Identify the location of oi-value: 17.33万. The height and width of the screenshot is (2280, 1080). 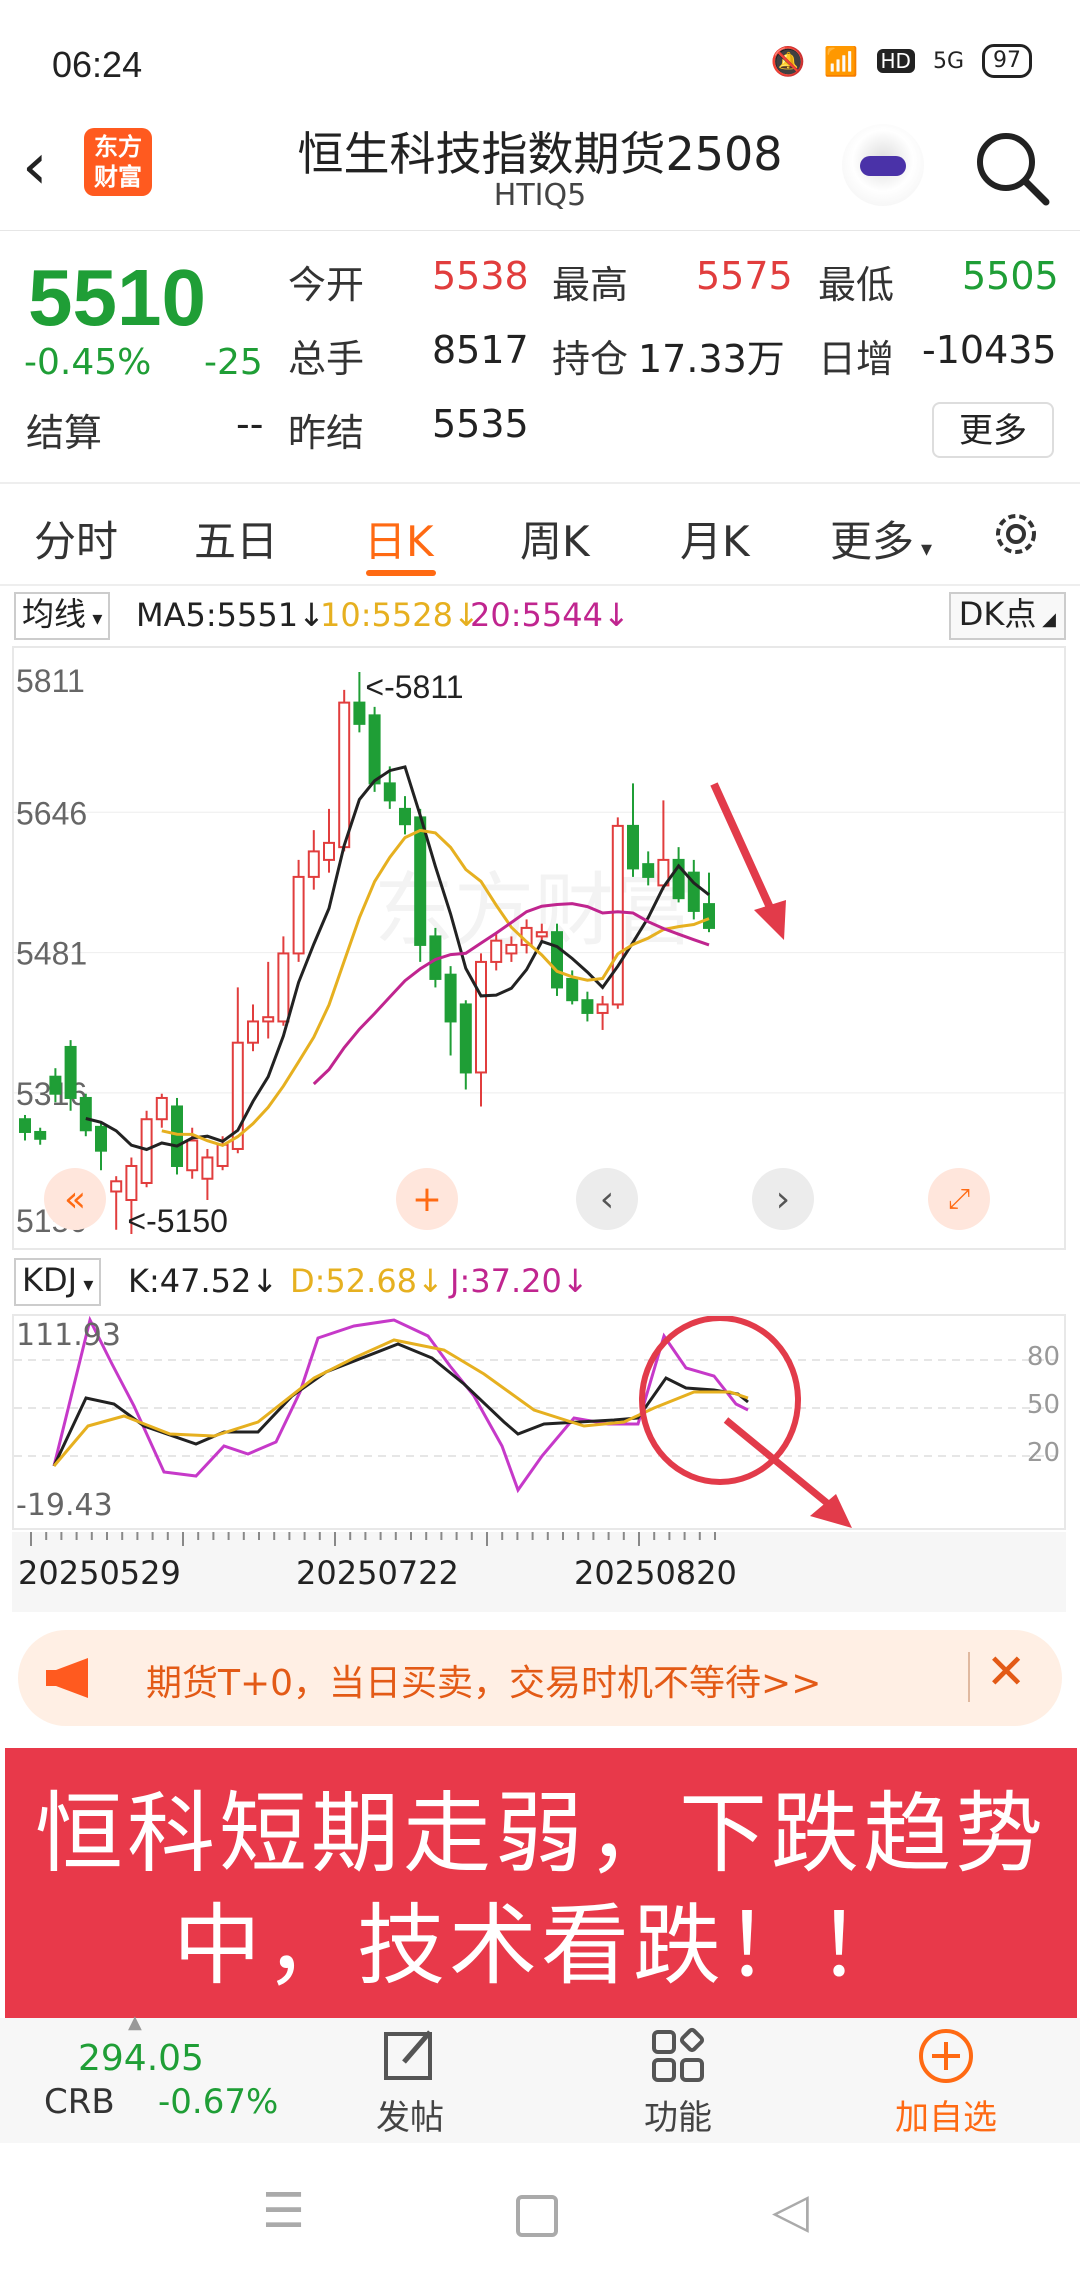
(711, 359).